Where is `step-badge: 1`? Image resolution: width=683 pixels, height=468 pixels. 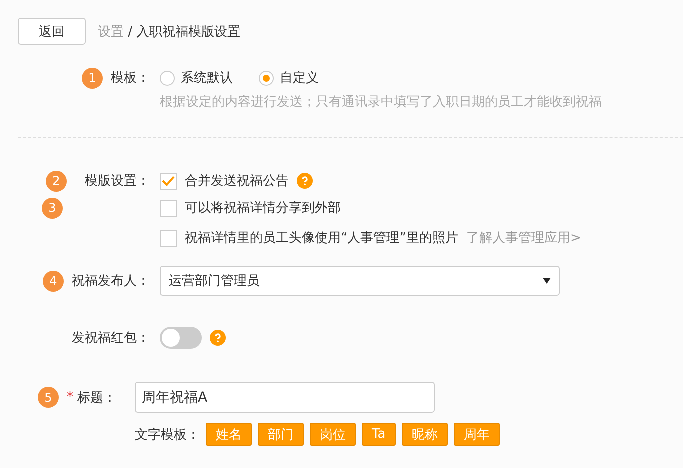 step-badge: 1 is located at coordinates (92, 78).